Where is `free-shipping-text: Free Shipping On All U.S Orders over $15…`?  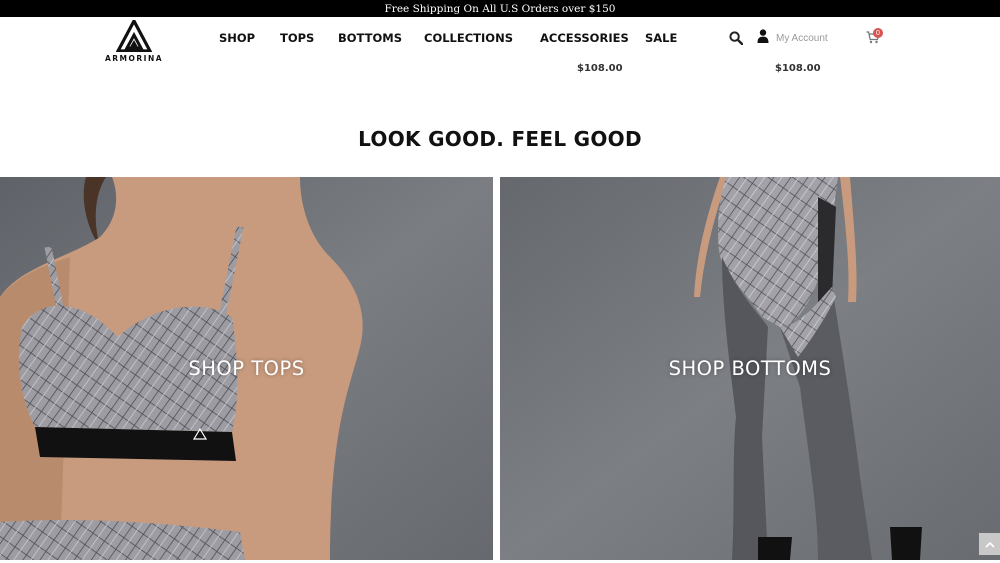 free-shipping-text: Free Shipping On All U.S Orders over $15… is located at coordinates (500, 8).